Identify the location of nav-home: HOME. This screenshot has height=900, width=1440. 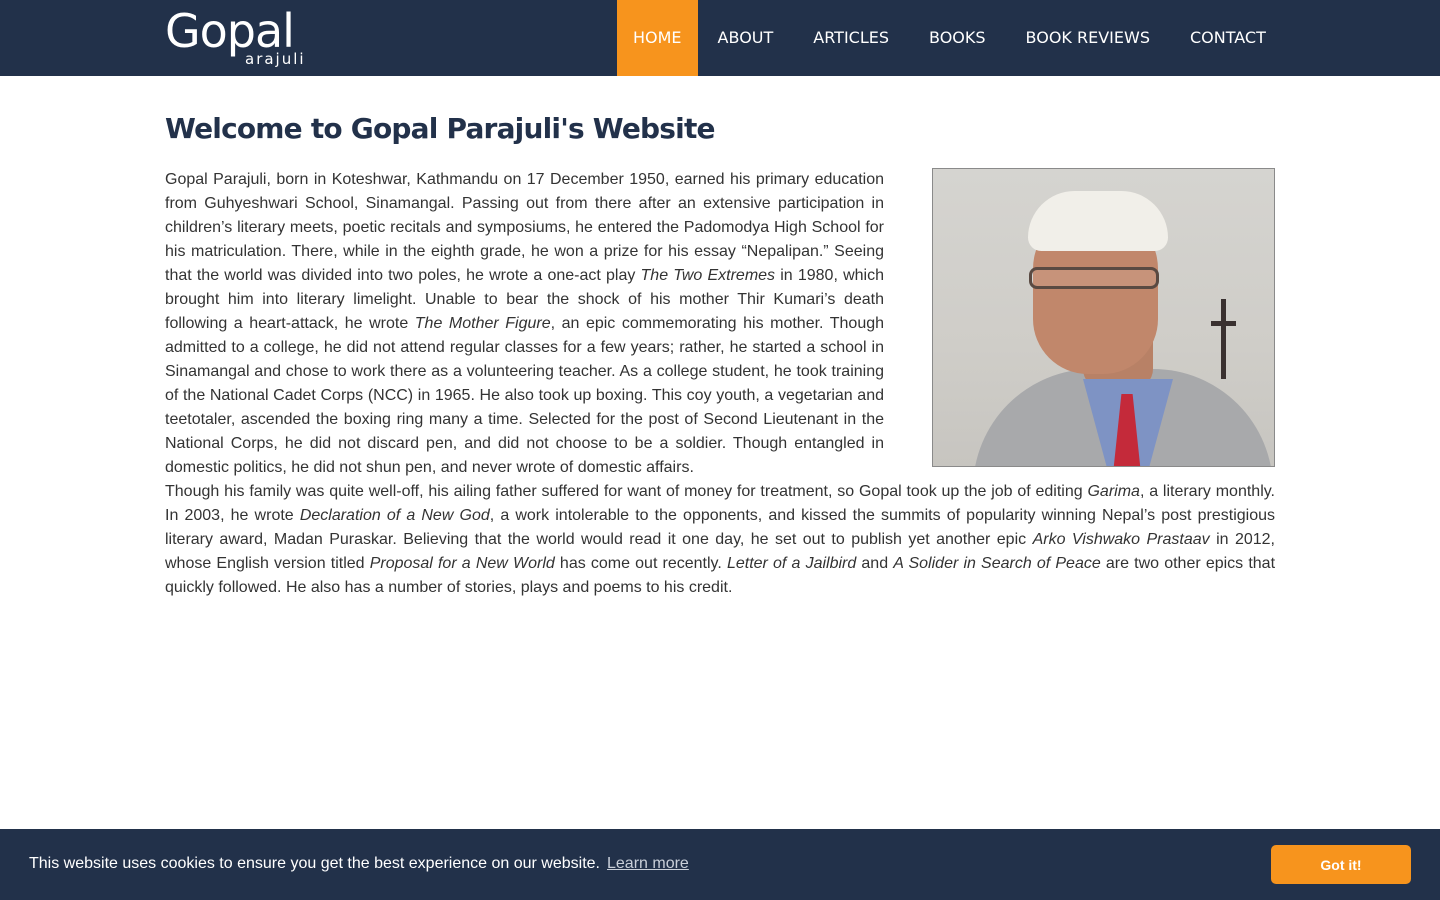
(657, 38).